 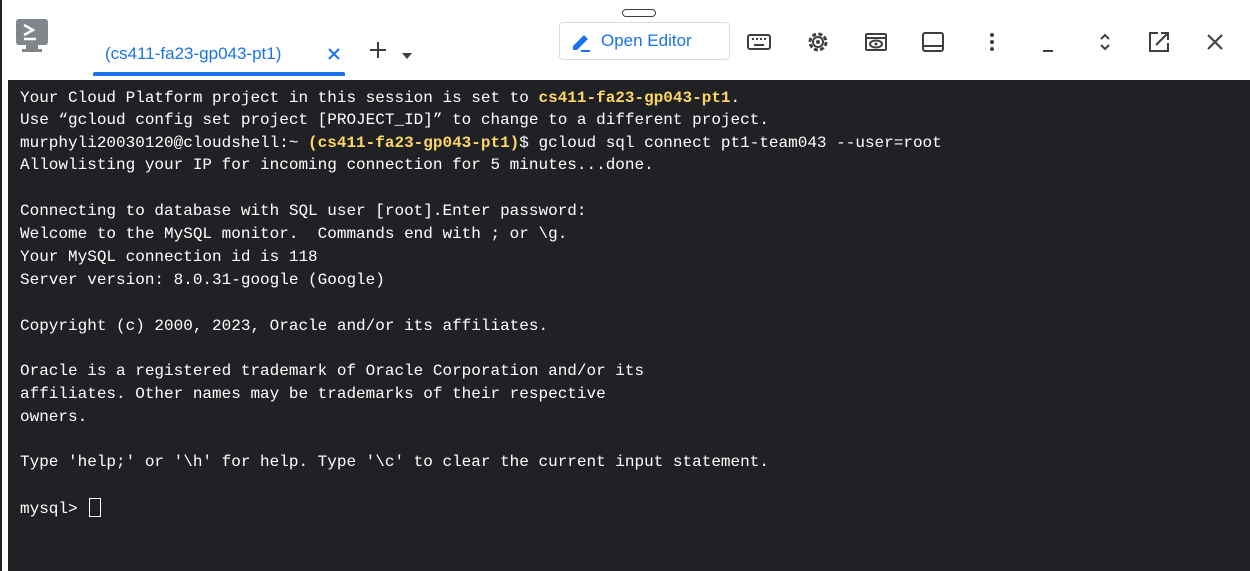 I want to click on open-new-window-icon, so click(x=1159, y=42).